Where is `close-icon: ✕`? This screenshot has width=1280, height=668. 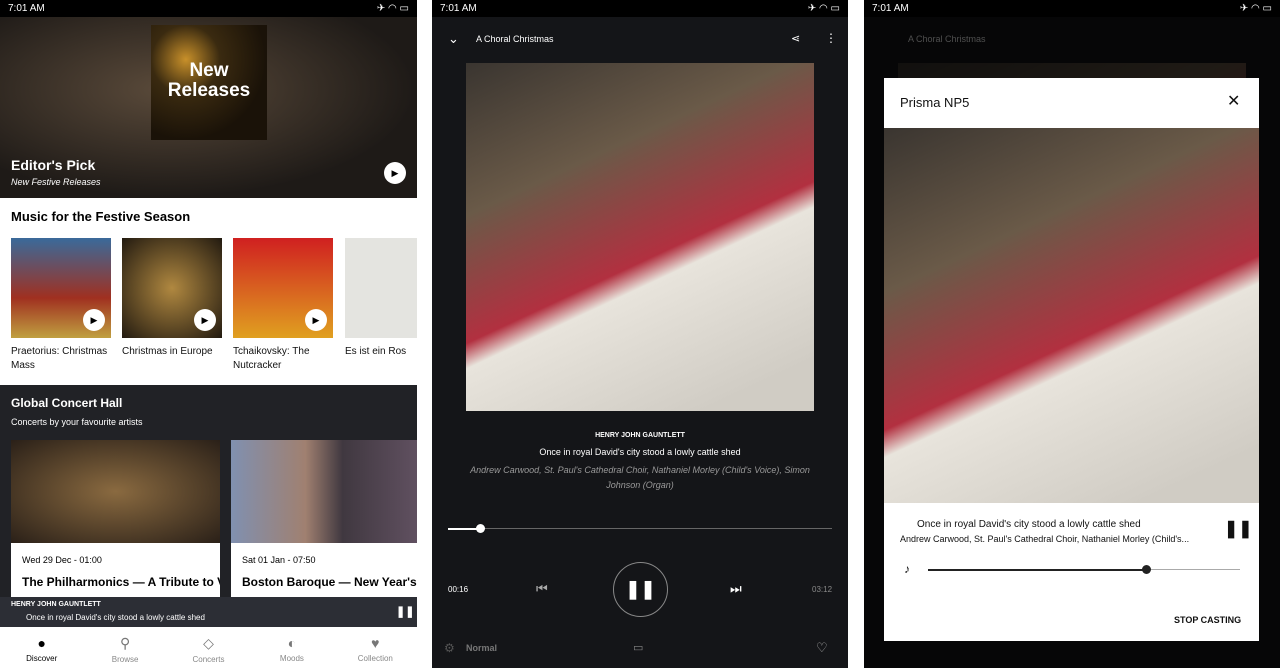 close-icon: ✕ is located at coordinates (1233, 101).